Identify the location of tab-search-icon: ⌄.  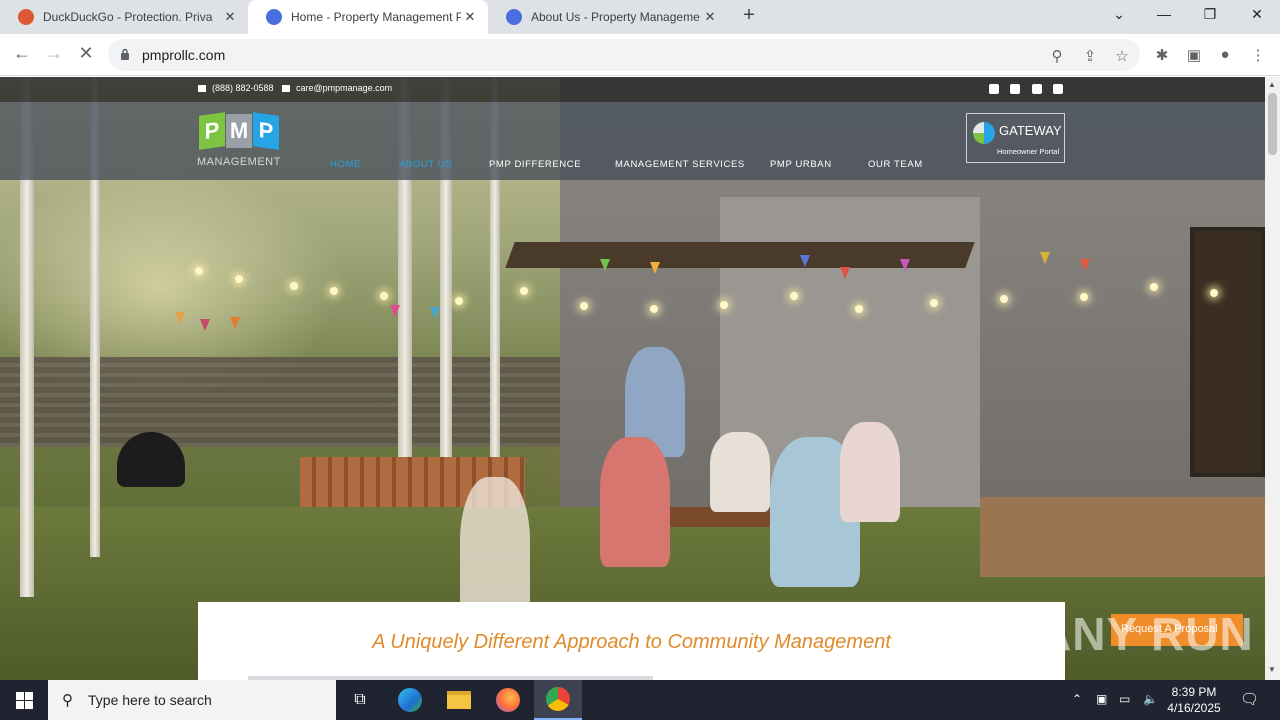
(1119, 14).